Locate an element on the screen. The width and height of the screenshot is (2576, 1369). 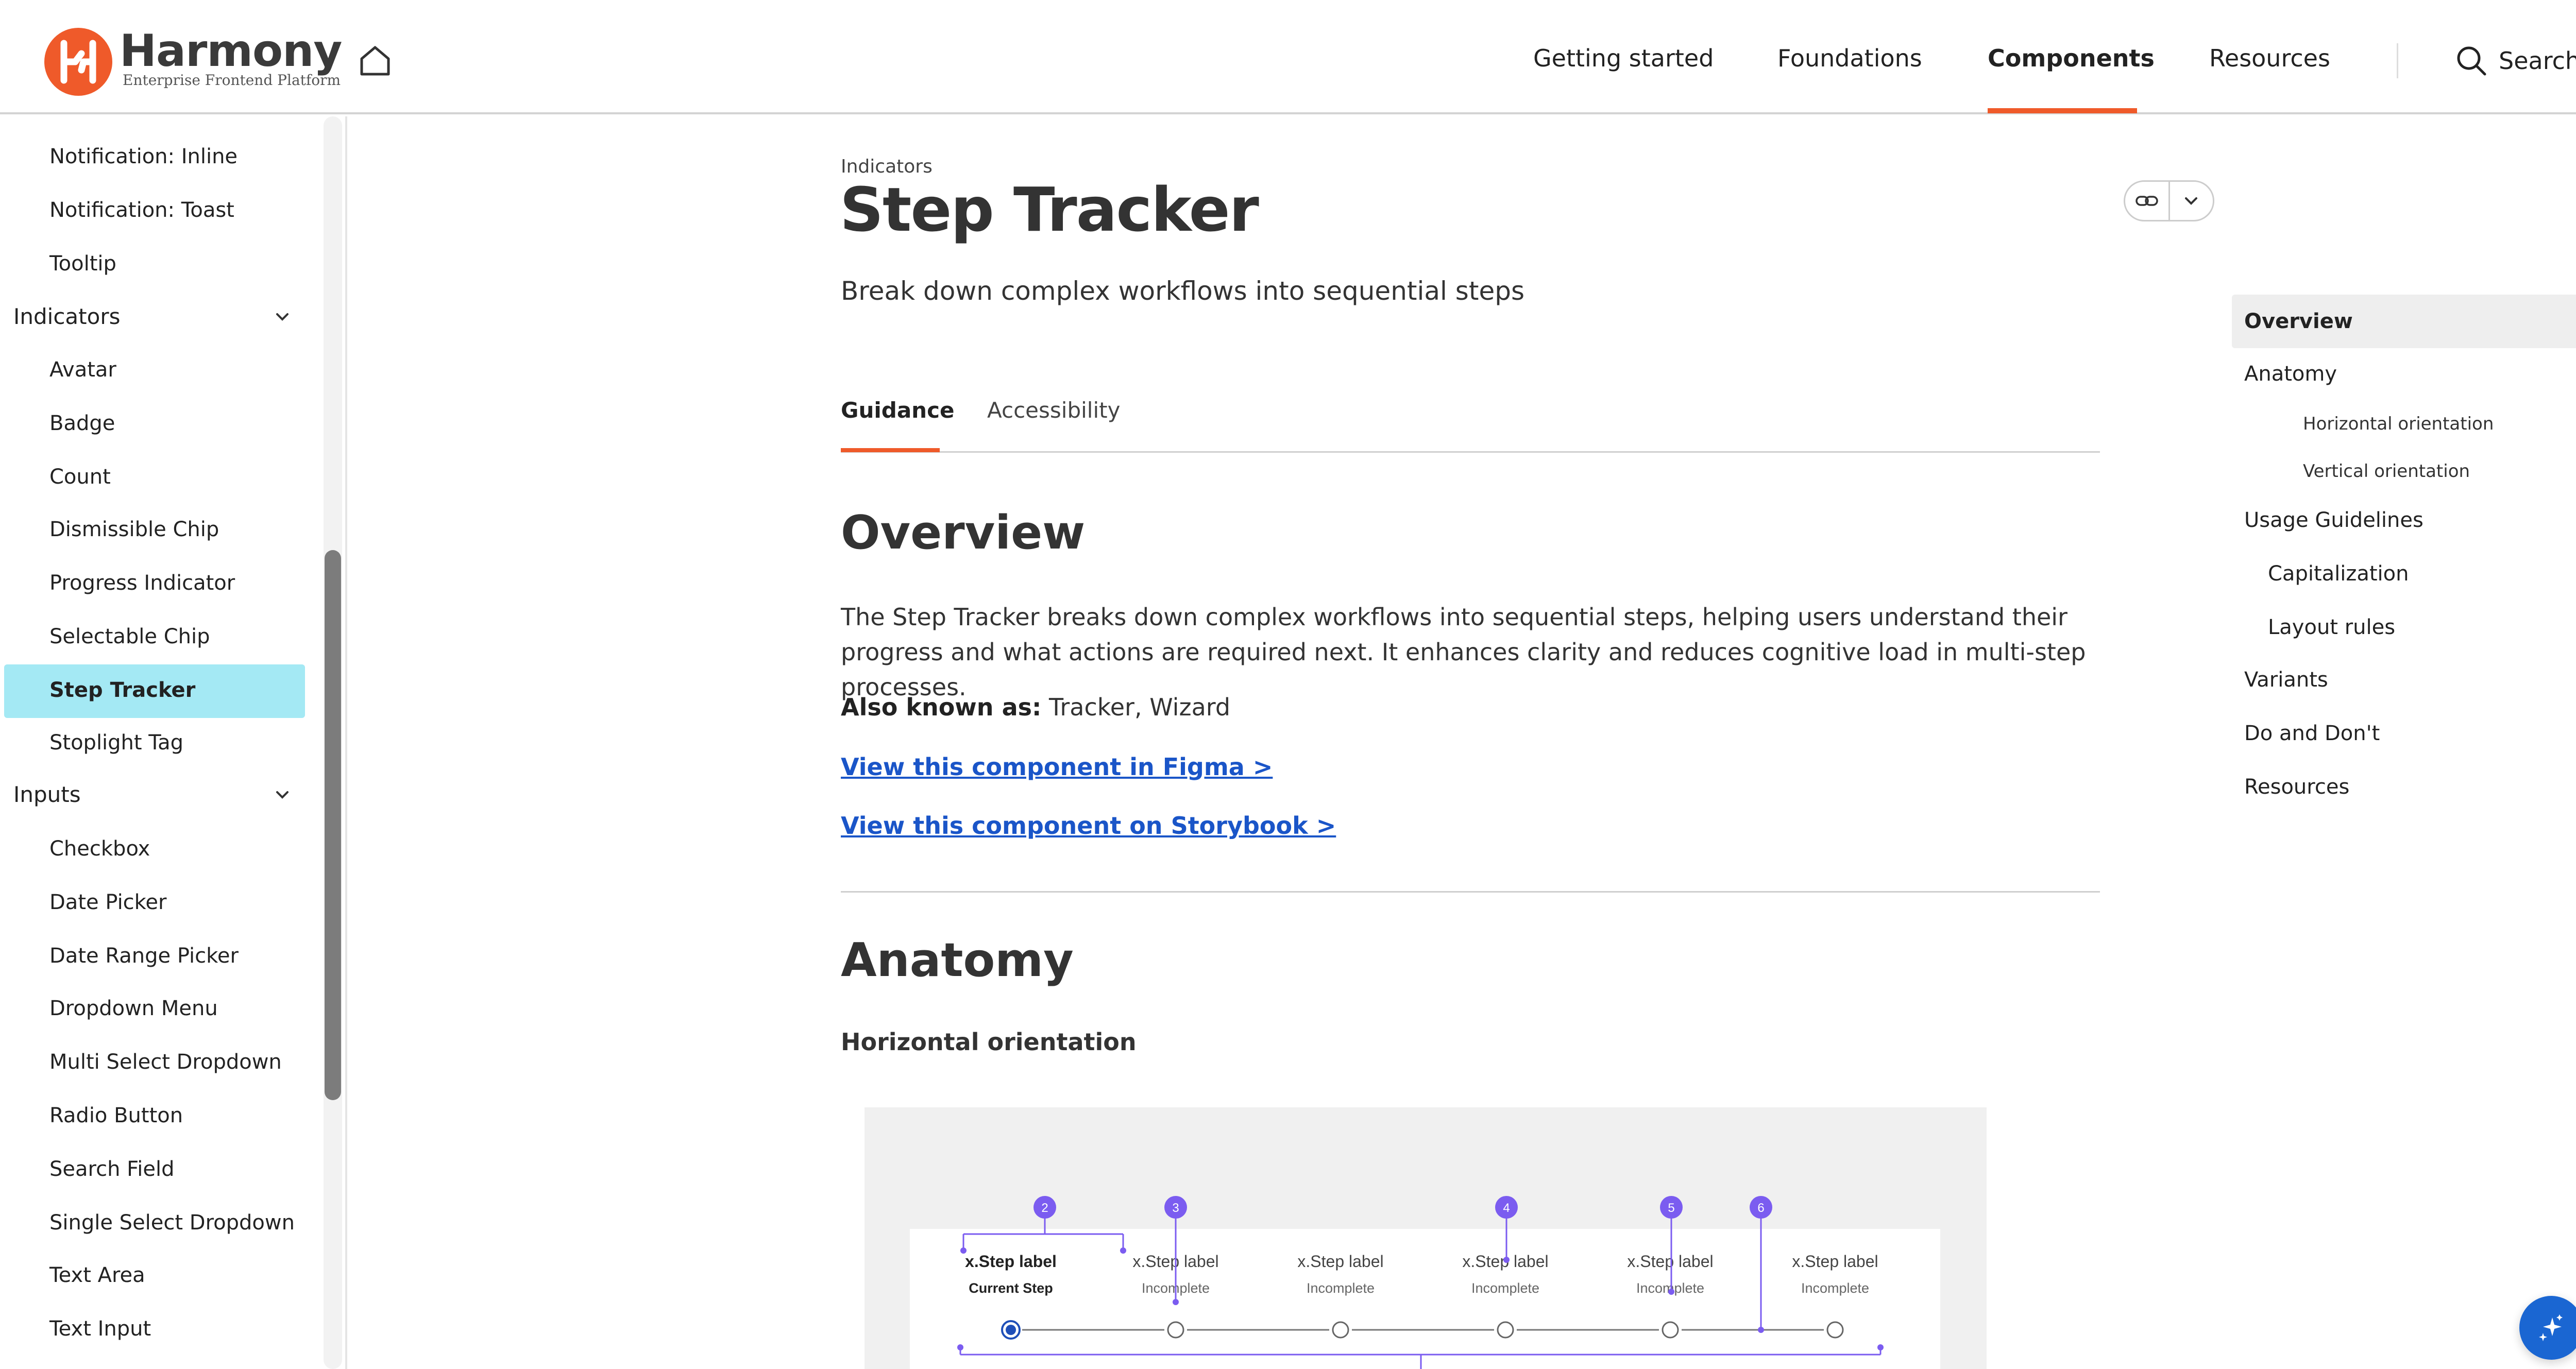
sidebar-item-dropdown-menu: Dropdown Menu is located at coordinates (133, 1008).